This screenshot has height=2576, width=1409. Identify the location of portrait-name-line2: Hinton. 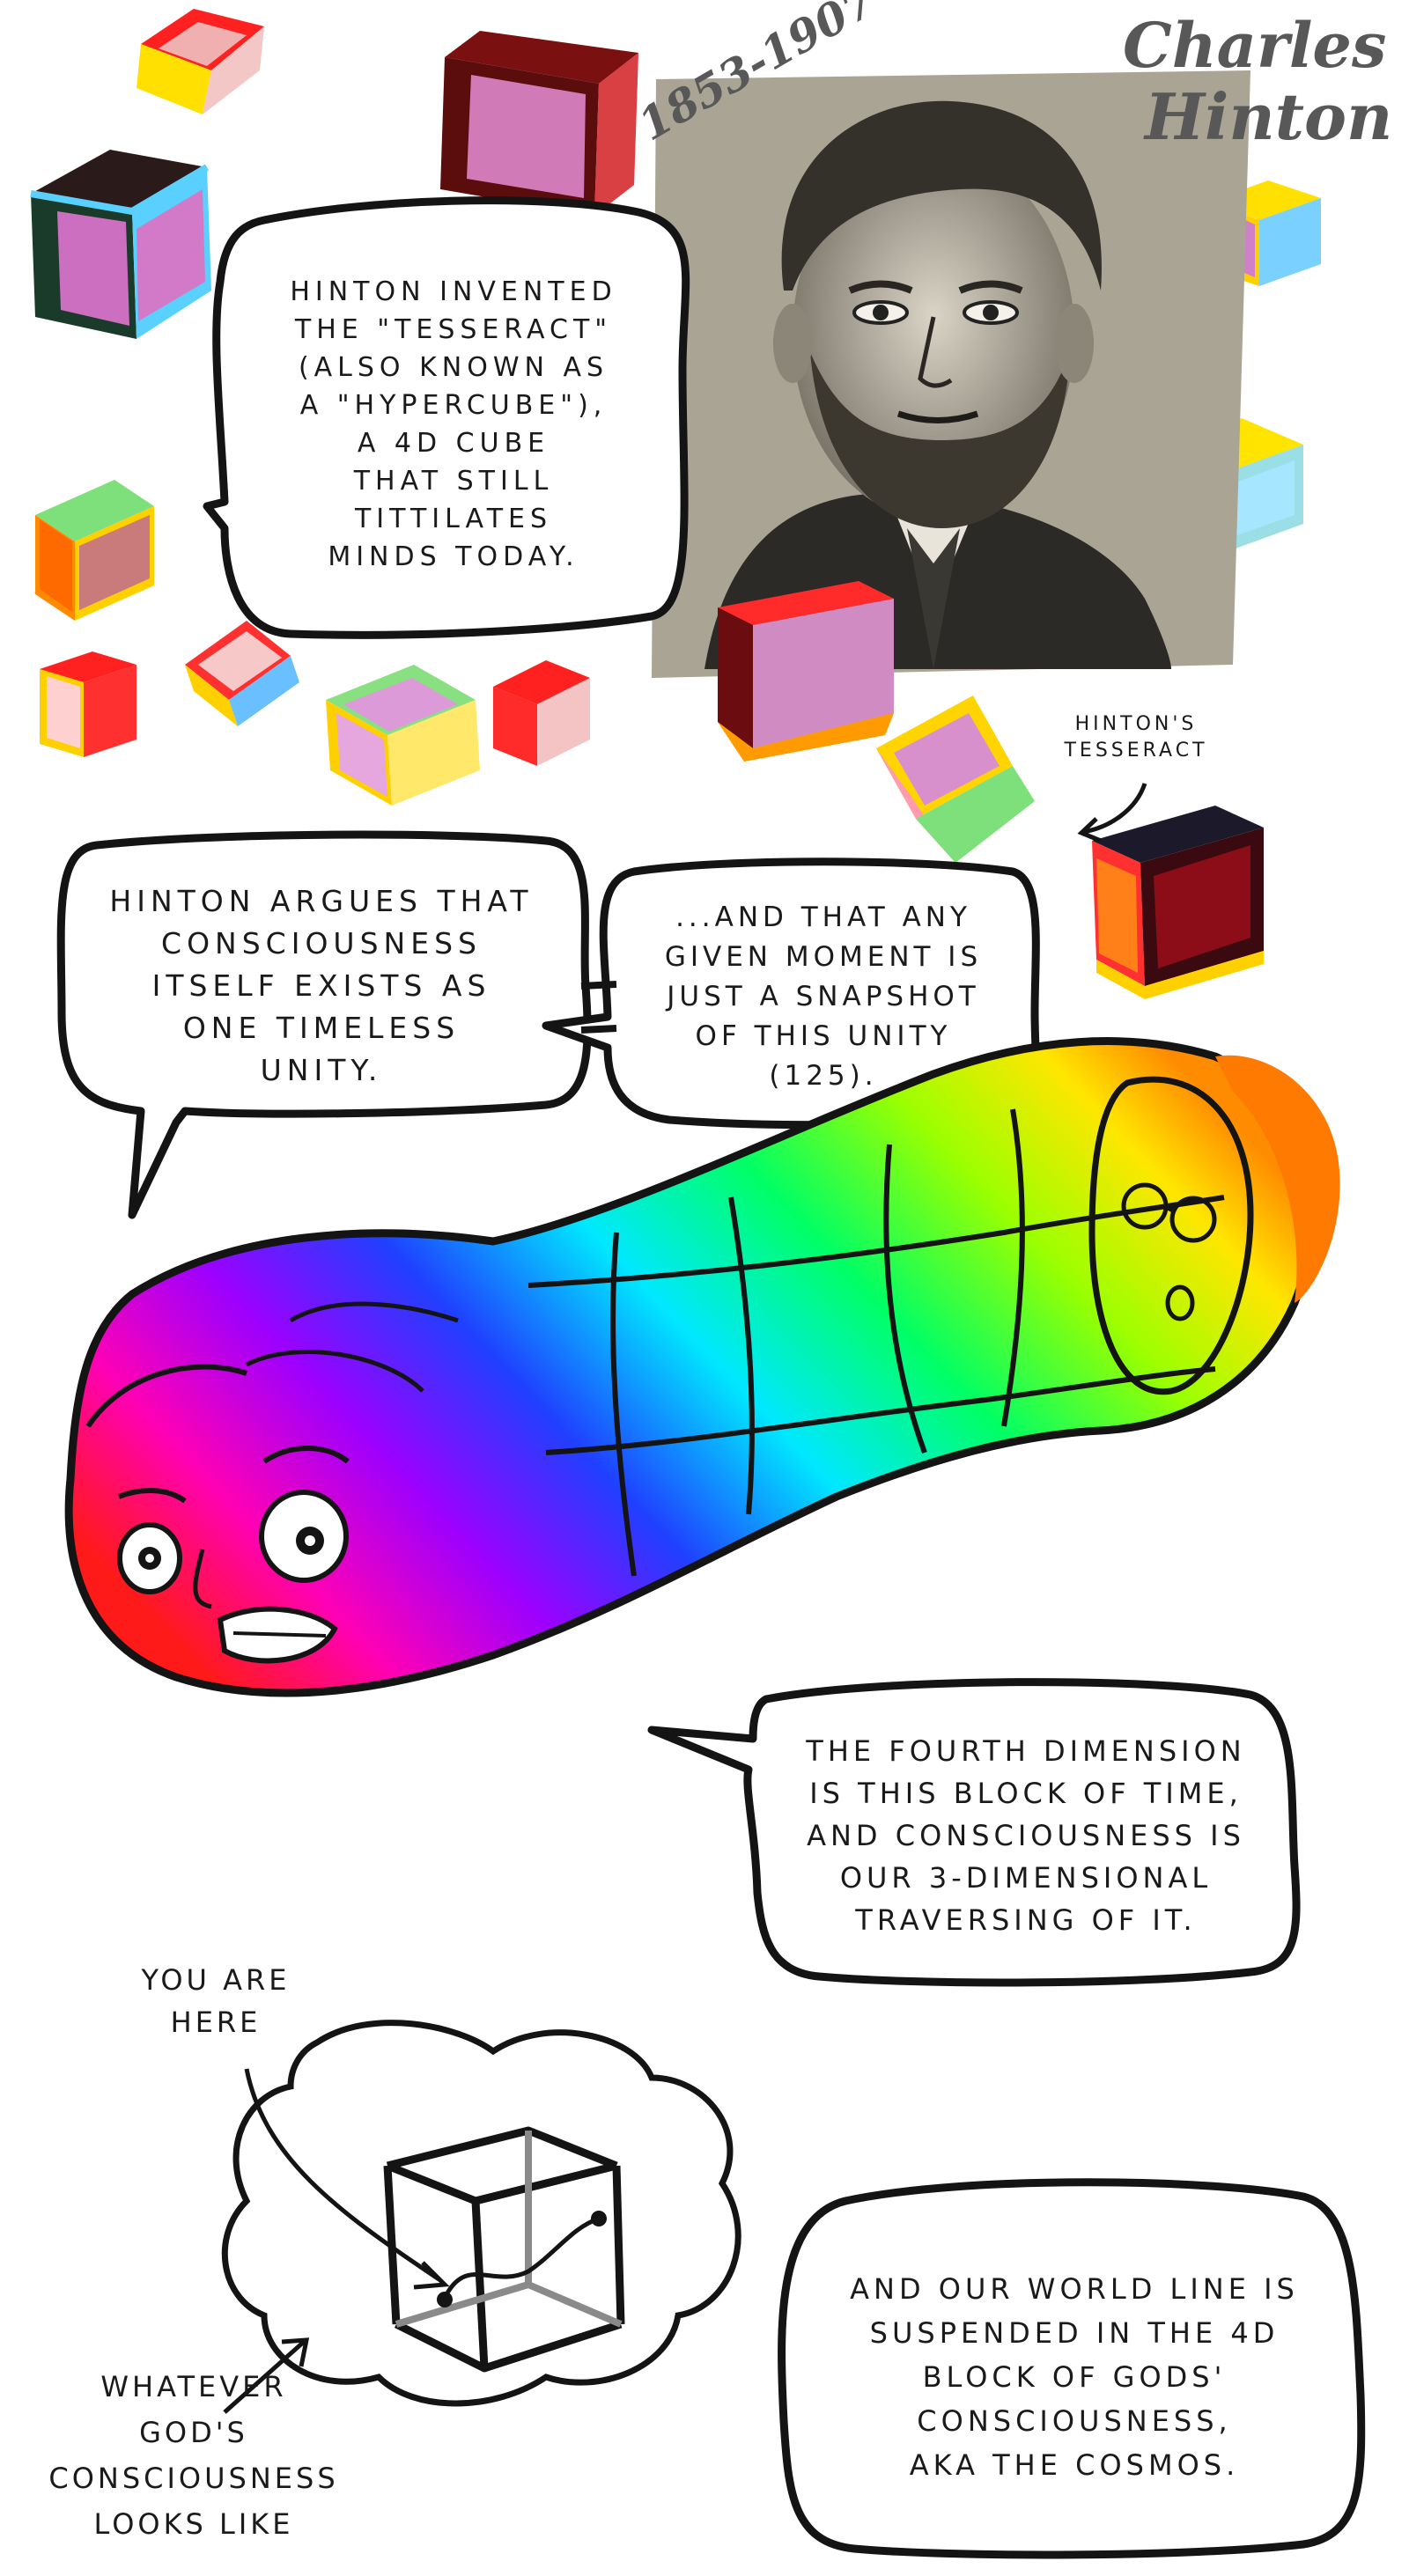
(1269, 117).